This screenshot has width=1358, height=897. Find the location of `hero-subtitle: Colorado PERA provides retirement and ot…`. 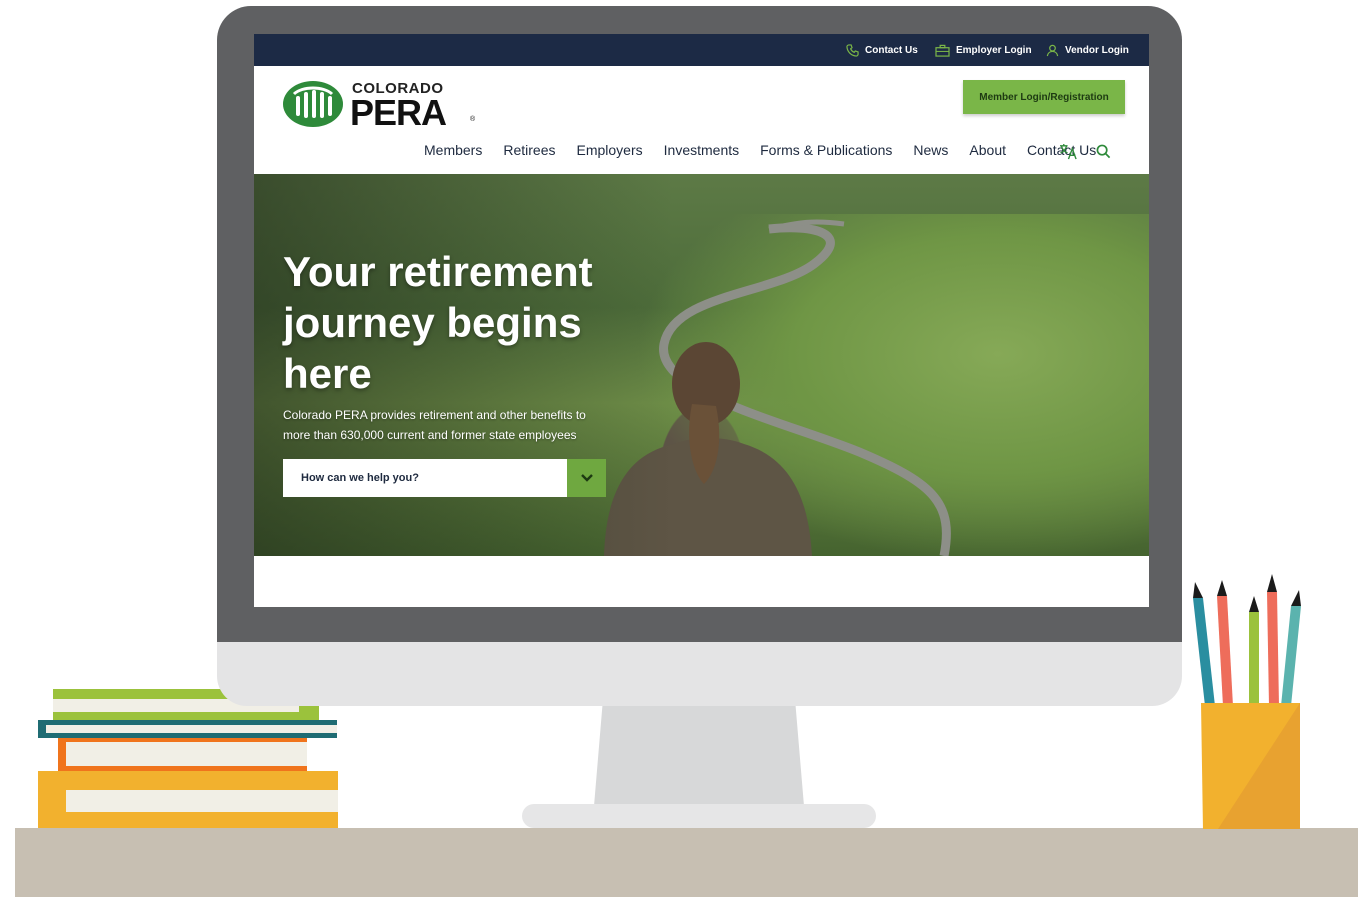

hero-subtitle: Colorado PERA provides retirement and ot… is located at coordinates (434, 425).